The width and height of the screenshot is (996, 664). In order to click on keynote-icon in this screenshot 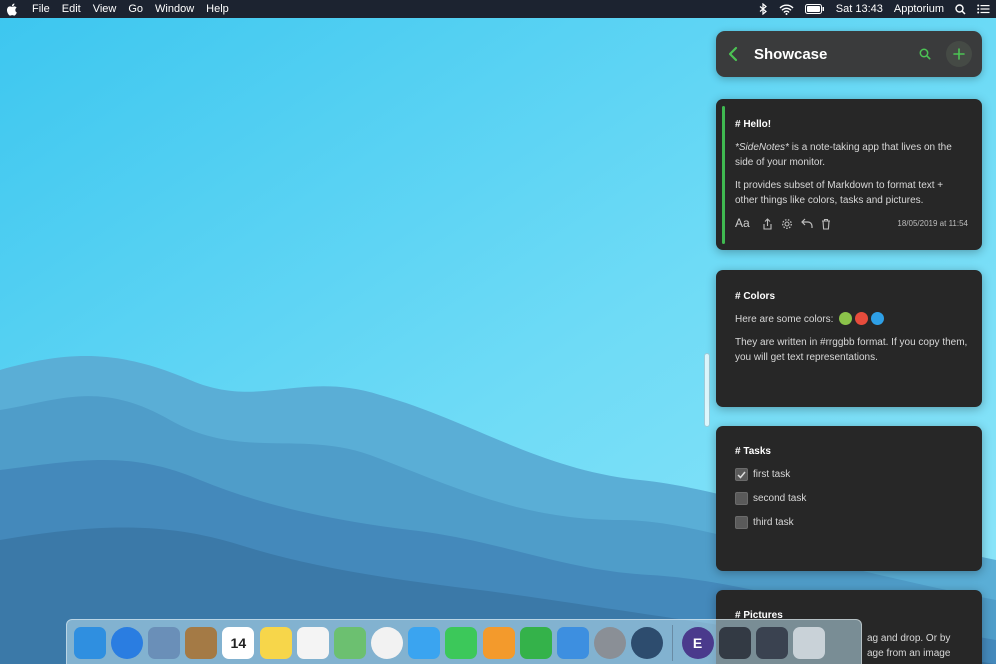, I will do `click(573, 643)`.